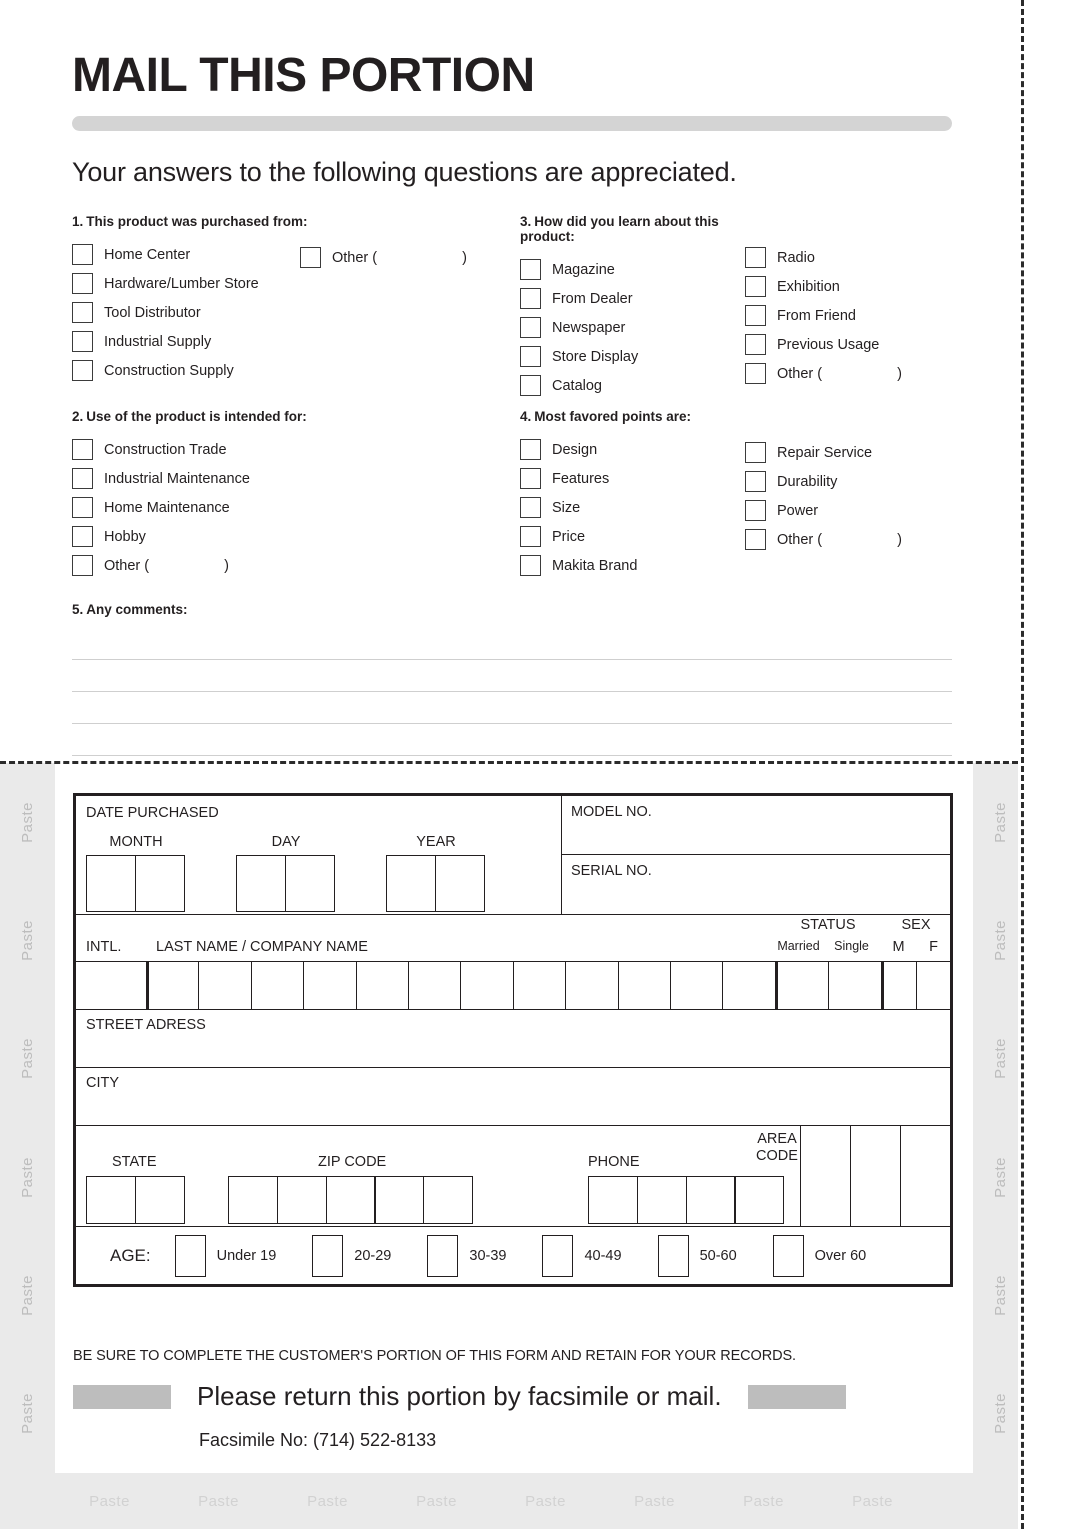 This screenshot has width=1080, height=1529. I want to click on month-cells, so click(136, 883).